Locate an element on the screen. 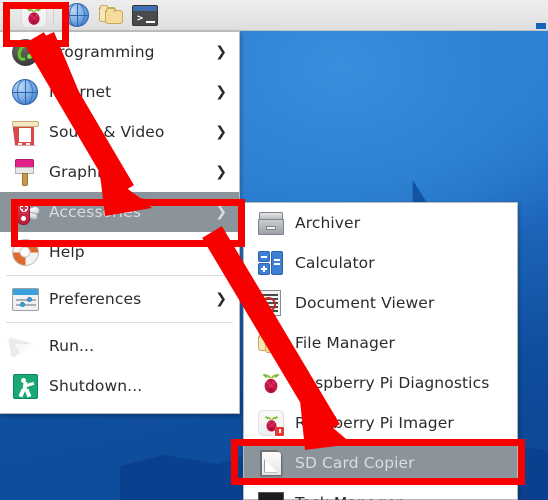 This screenshot has height=500, width=548. menu-item-label: Internet is located at coordinates (80, 92).